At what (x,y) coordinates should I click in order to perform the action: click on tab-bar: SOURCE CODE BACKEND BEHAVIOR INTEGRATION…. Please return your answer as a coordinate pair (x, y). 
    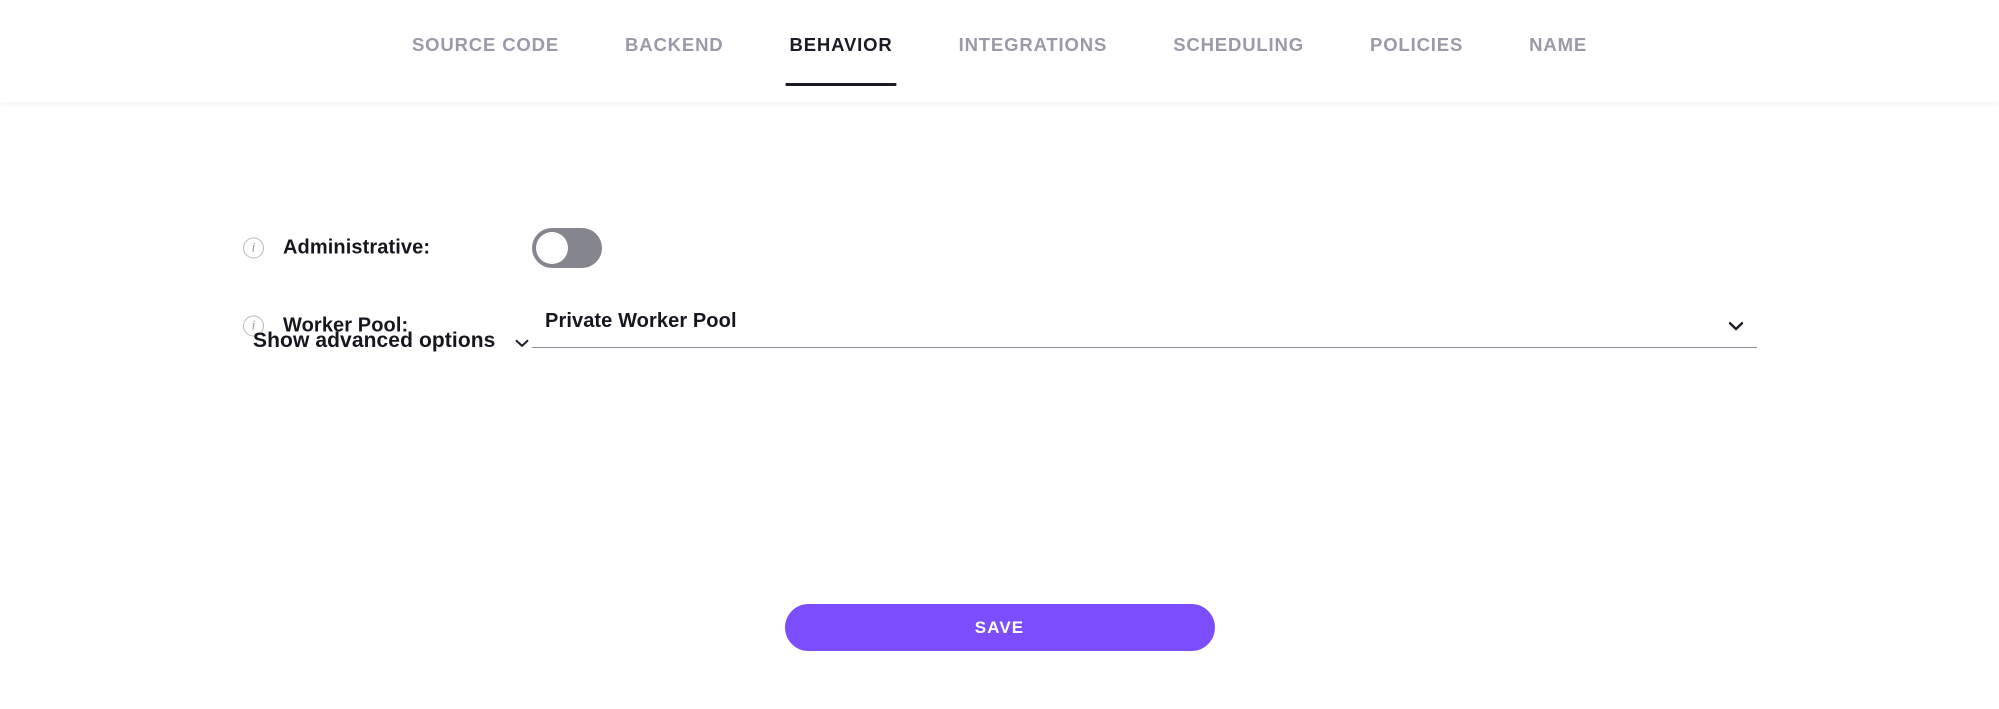
    Looking at the image, I should click on (999, 51).